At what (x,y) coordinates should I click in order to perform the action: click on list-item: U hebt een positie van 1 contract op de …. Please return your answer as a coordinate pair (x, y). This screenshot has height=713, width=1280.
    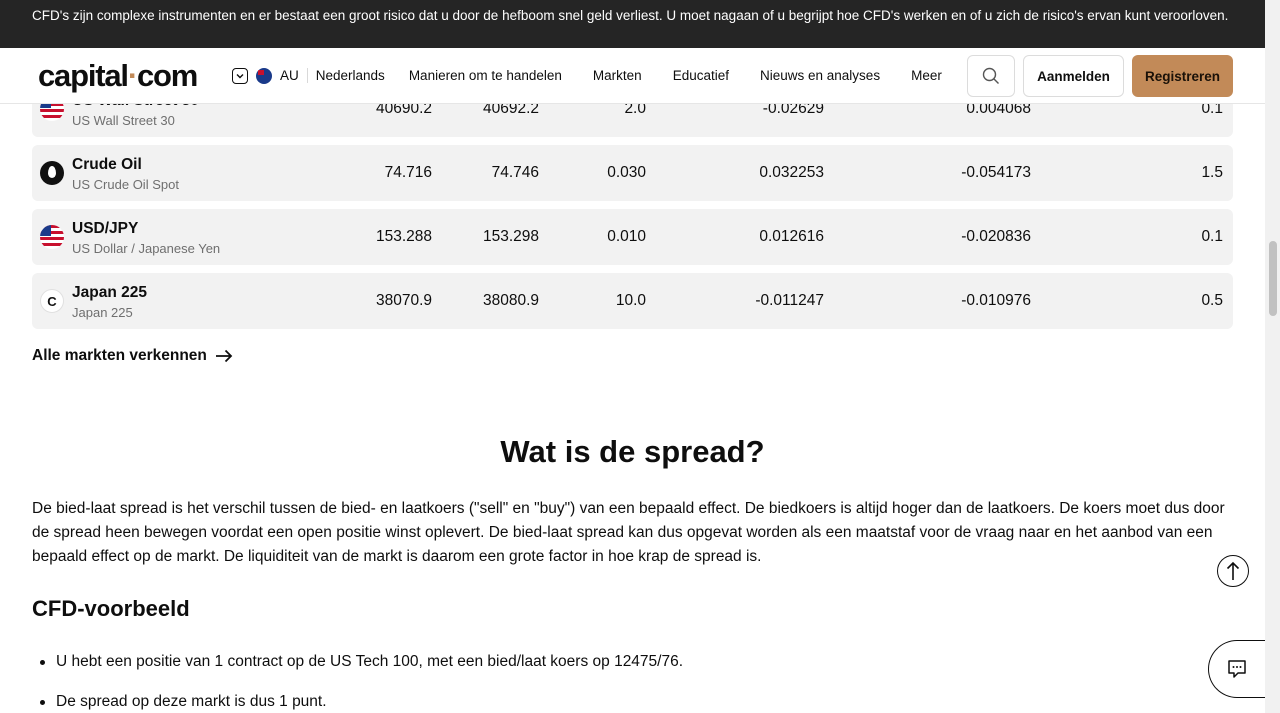
    Looking at the image, I should click on (361, 662).